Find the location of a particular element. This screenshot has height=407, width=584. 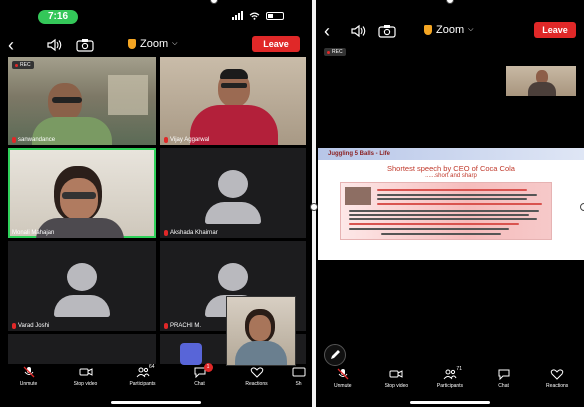

shared-content-subtitle: ......short and sharp is located at coordinates (451, 176).